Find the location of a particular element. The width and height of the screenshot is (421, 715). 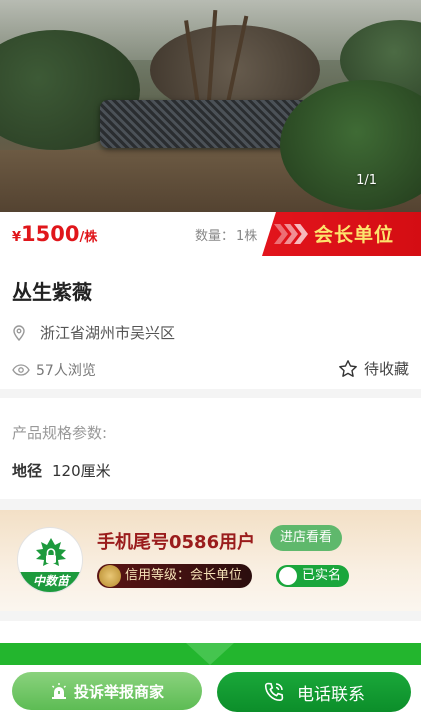

seller-name: 手机尾号0586用户 is located at coordinates (176, 542).